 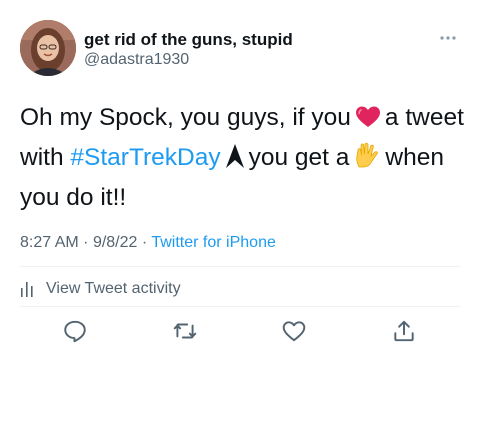 What do you see at coordinates (49, 242) in the screenshot?
I see `tweet-time: 8:27 AM` at bounding box center [49, 242].